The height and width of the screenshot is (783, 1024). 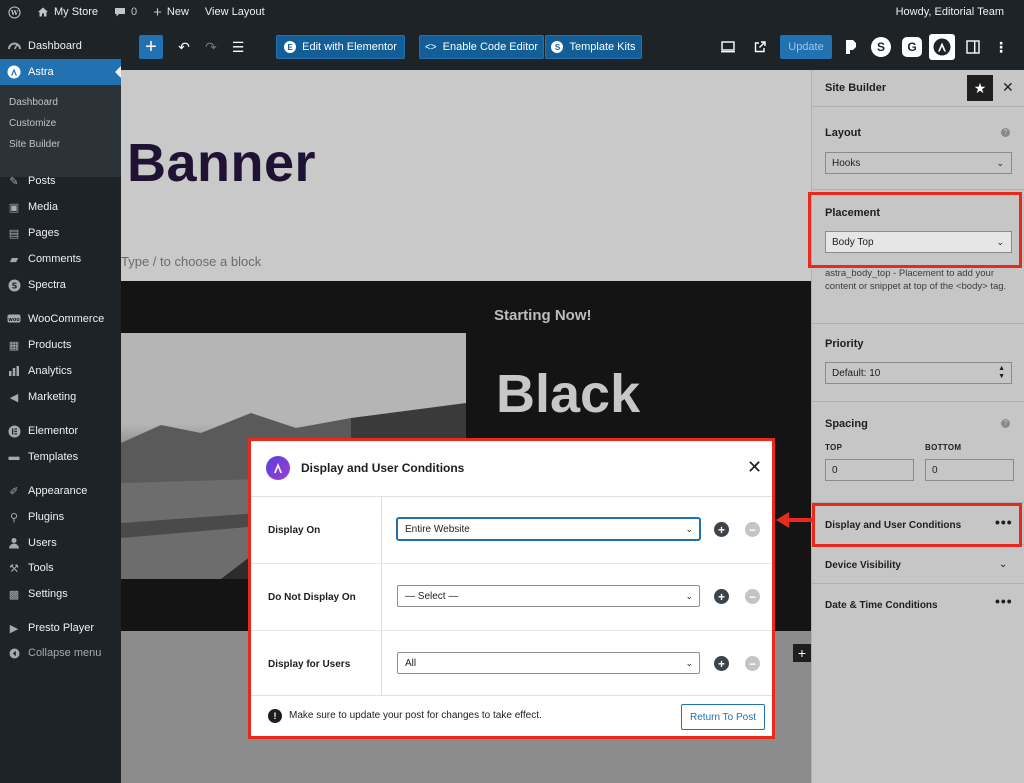 What do you see at coordinates (60, 457) in the screenshot?
I see `sidebar-item-templates: ▬ Templates` at bounding box center [60, 457].